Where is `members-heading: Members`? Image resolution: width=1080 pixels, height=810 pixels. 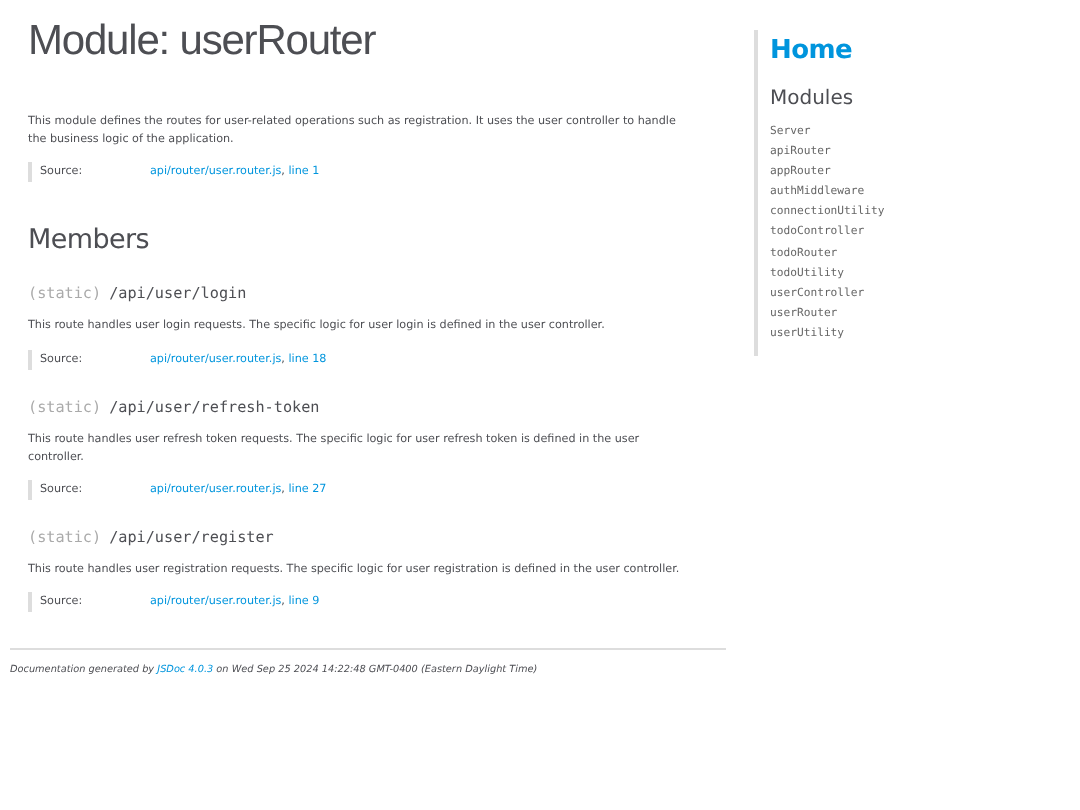 members-heading: Members is located at coordinates (89, 240).